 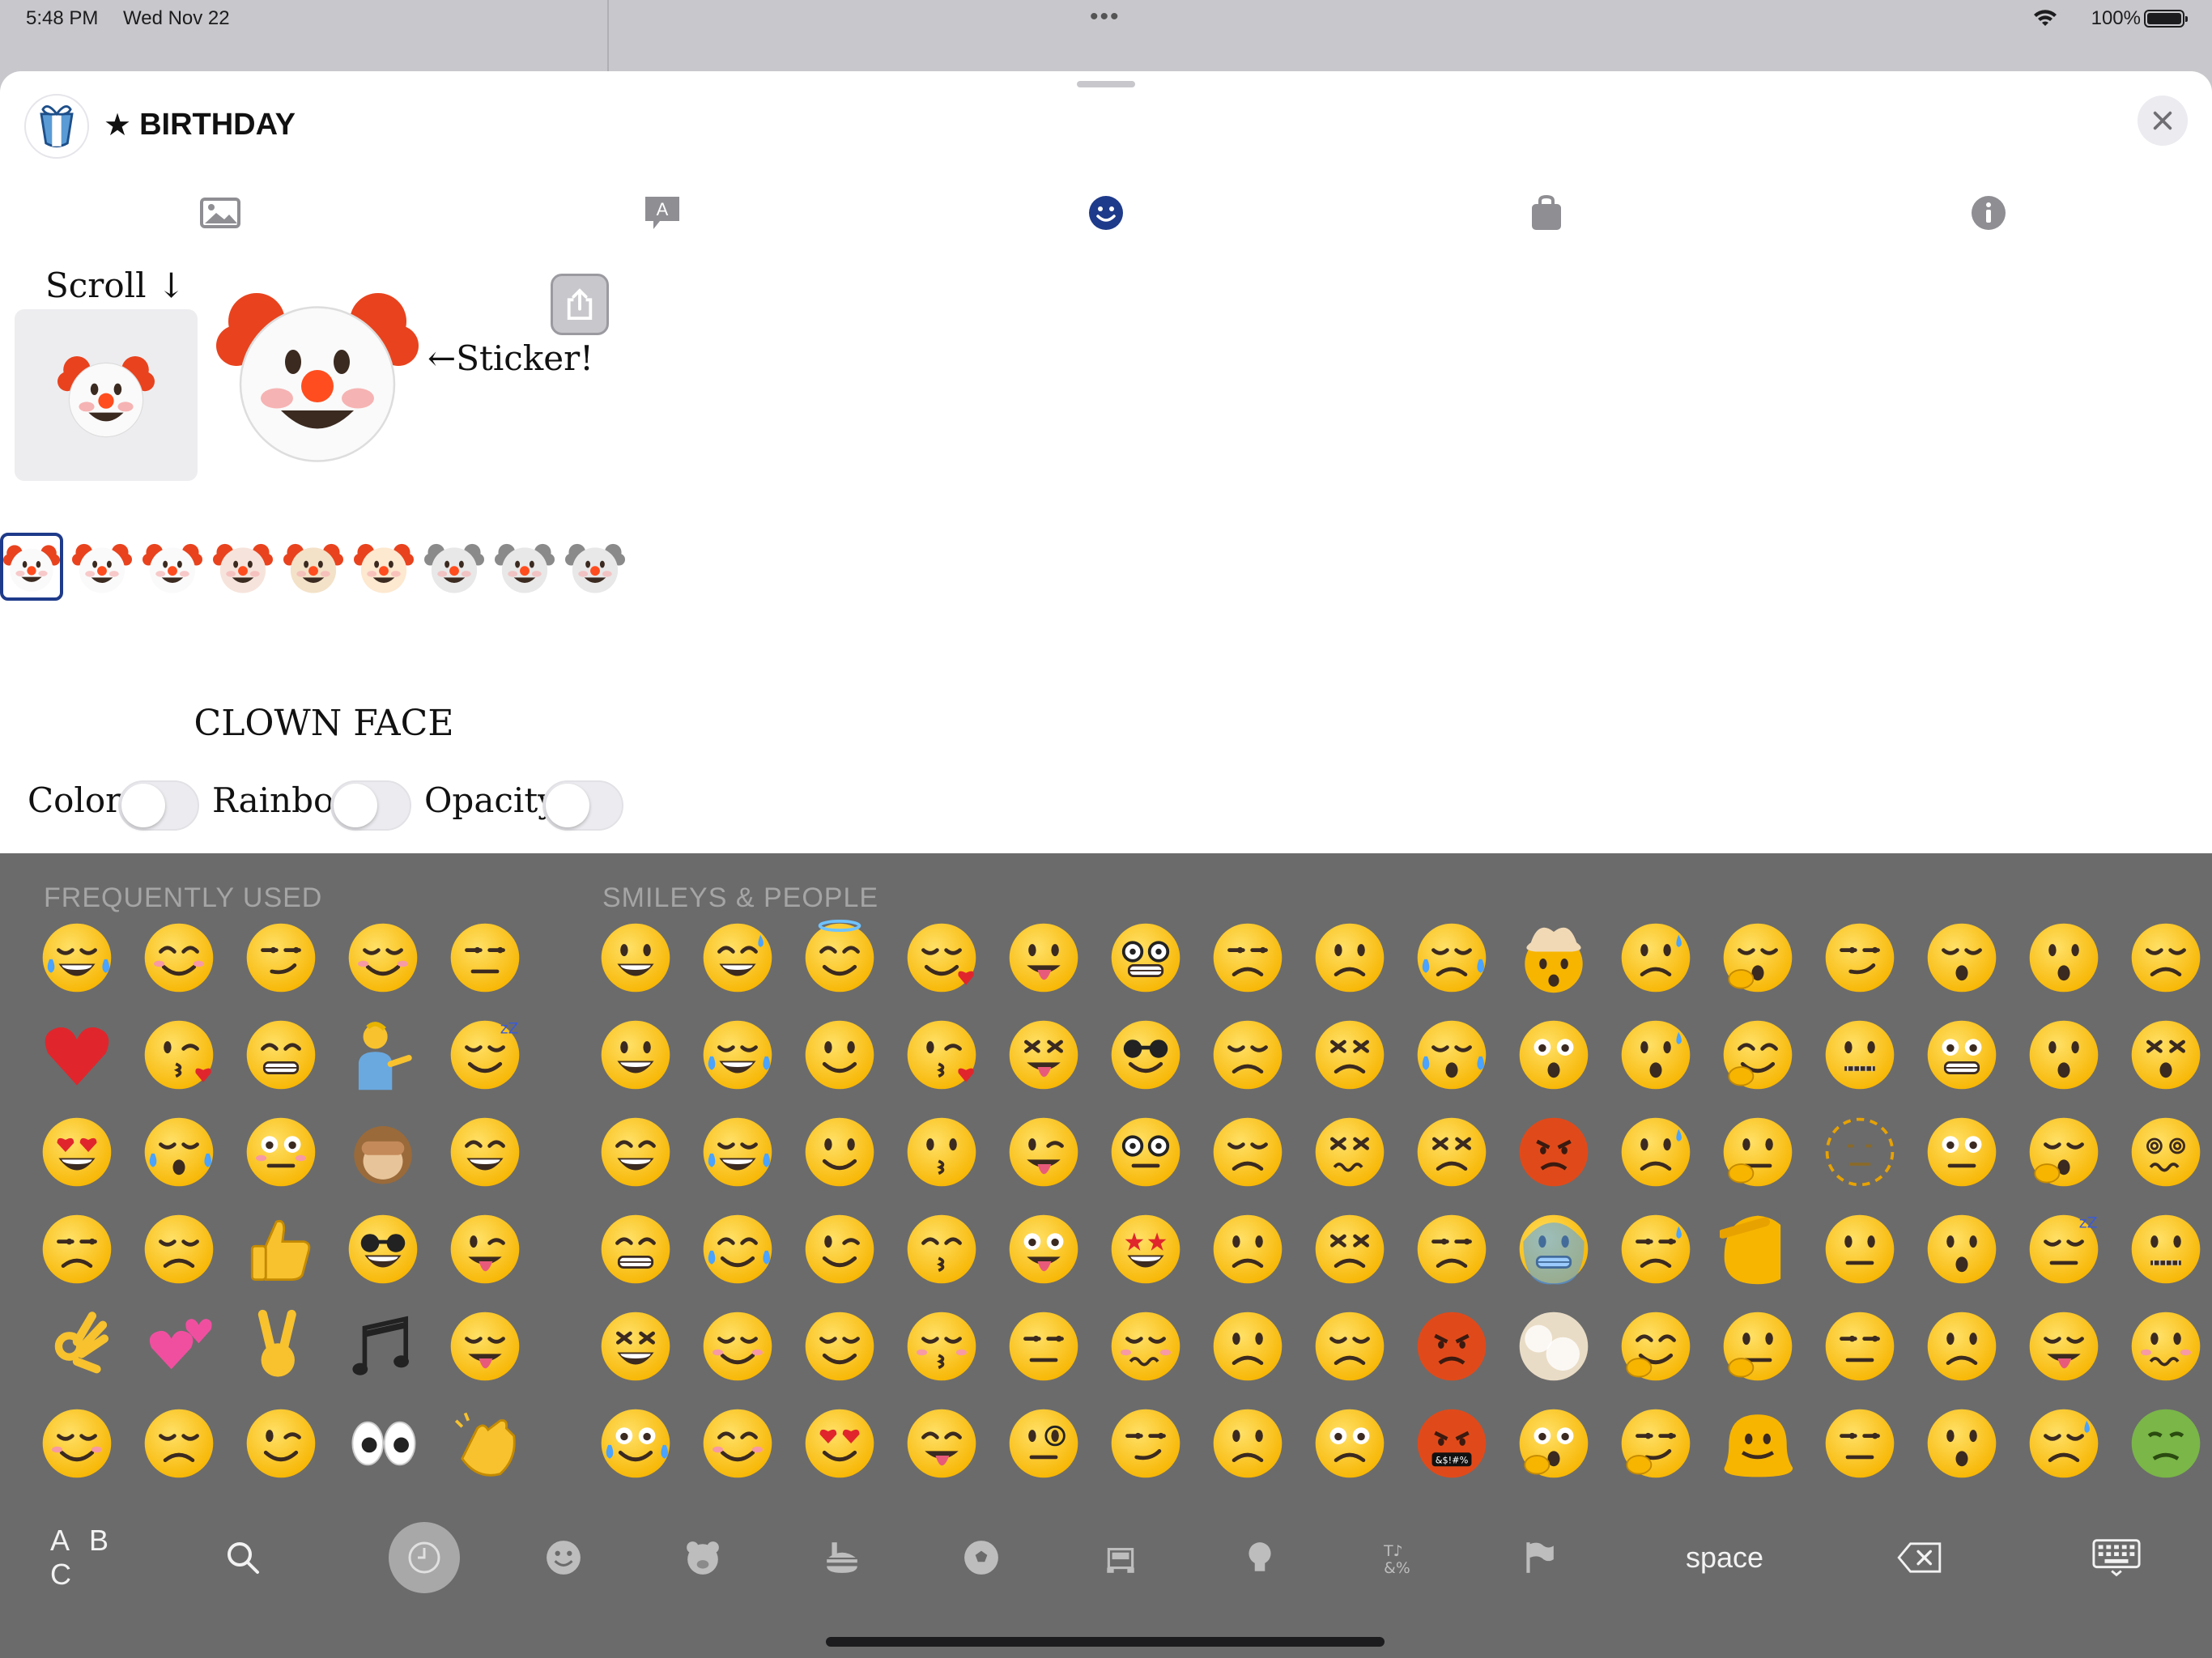 I want to click on category-food, so click(x=842, y=1557).